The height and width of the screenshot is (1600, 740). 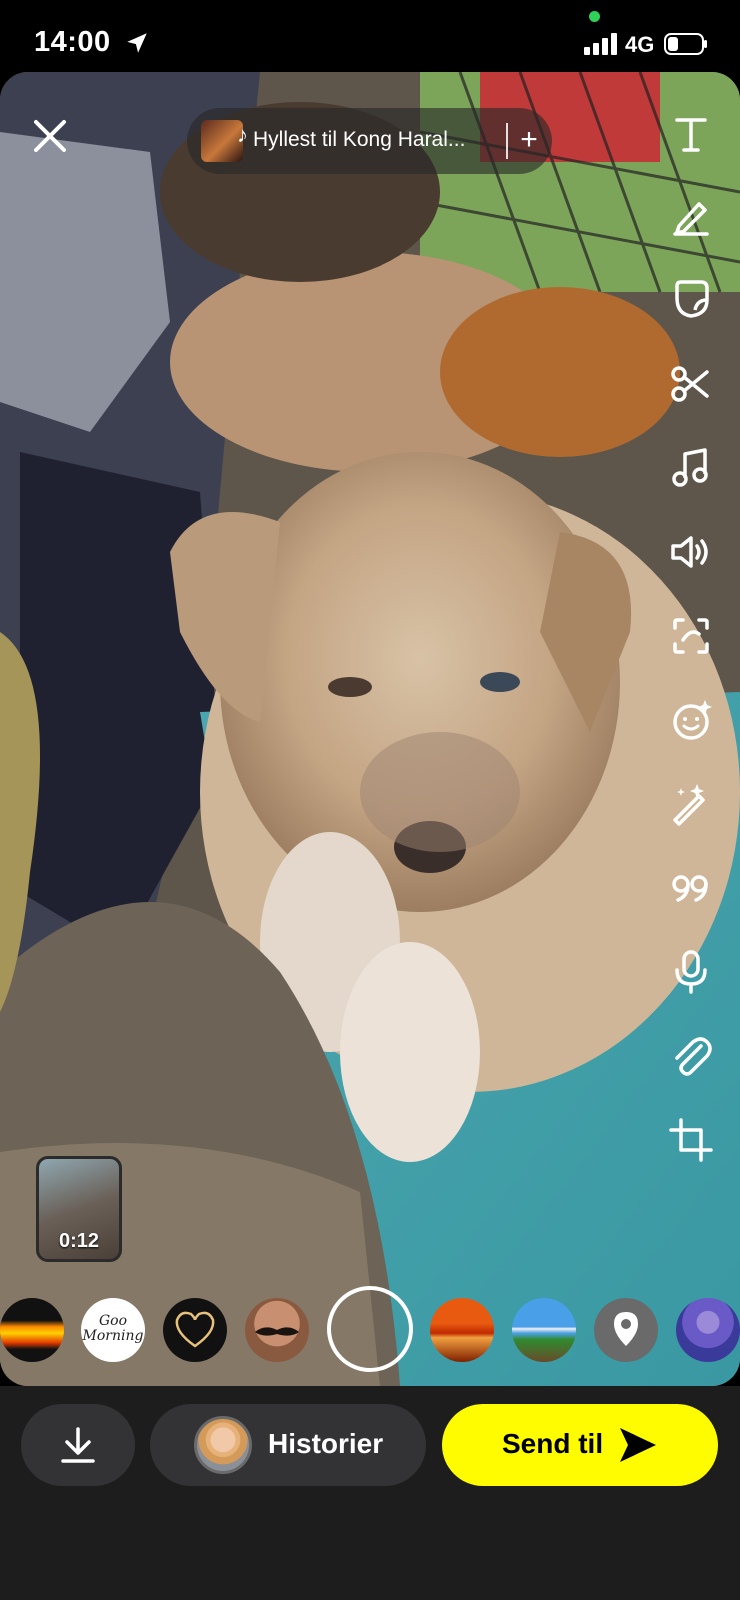 I want to click on heart-lens, so click(x=195, y=1330).